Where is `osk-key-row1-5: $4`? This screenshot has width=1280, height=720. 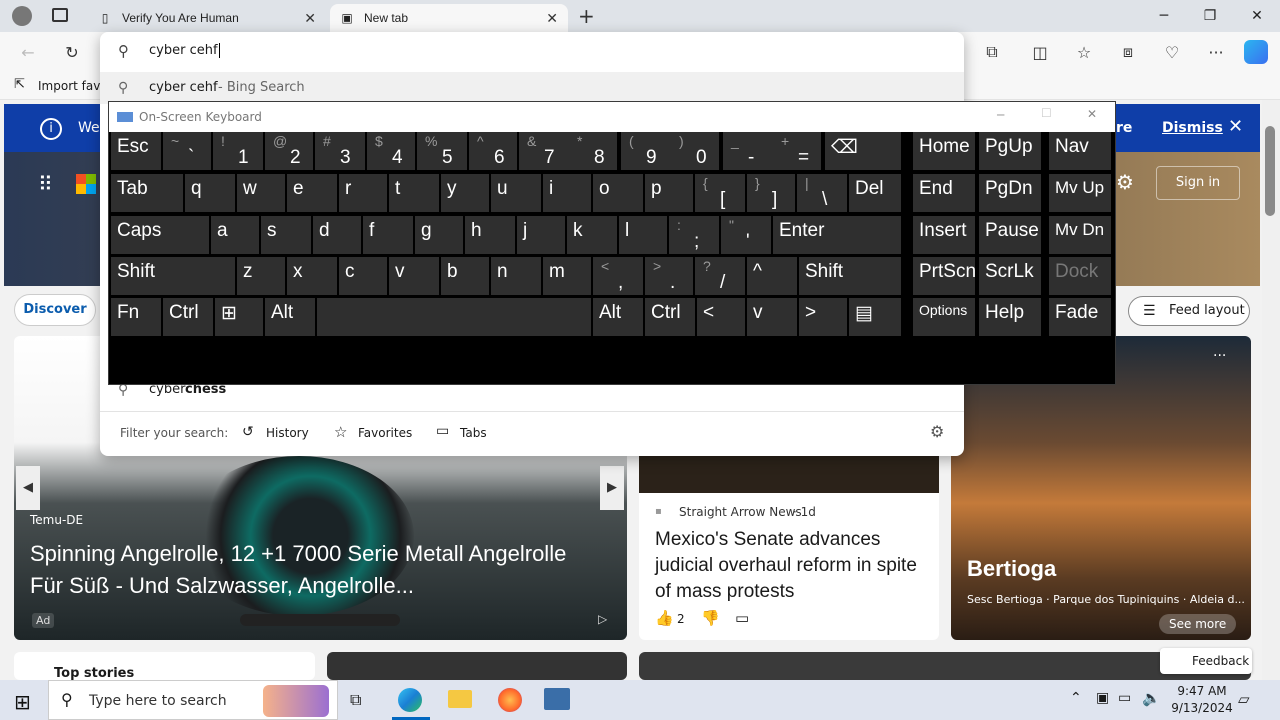 osk-key-row1-5: $4 is located at coordinates (391, 151).